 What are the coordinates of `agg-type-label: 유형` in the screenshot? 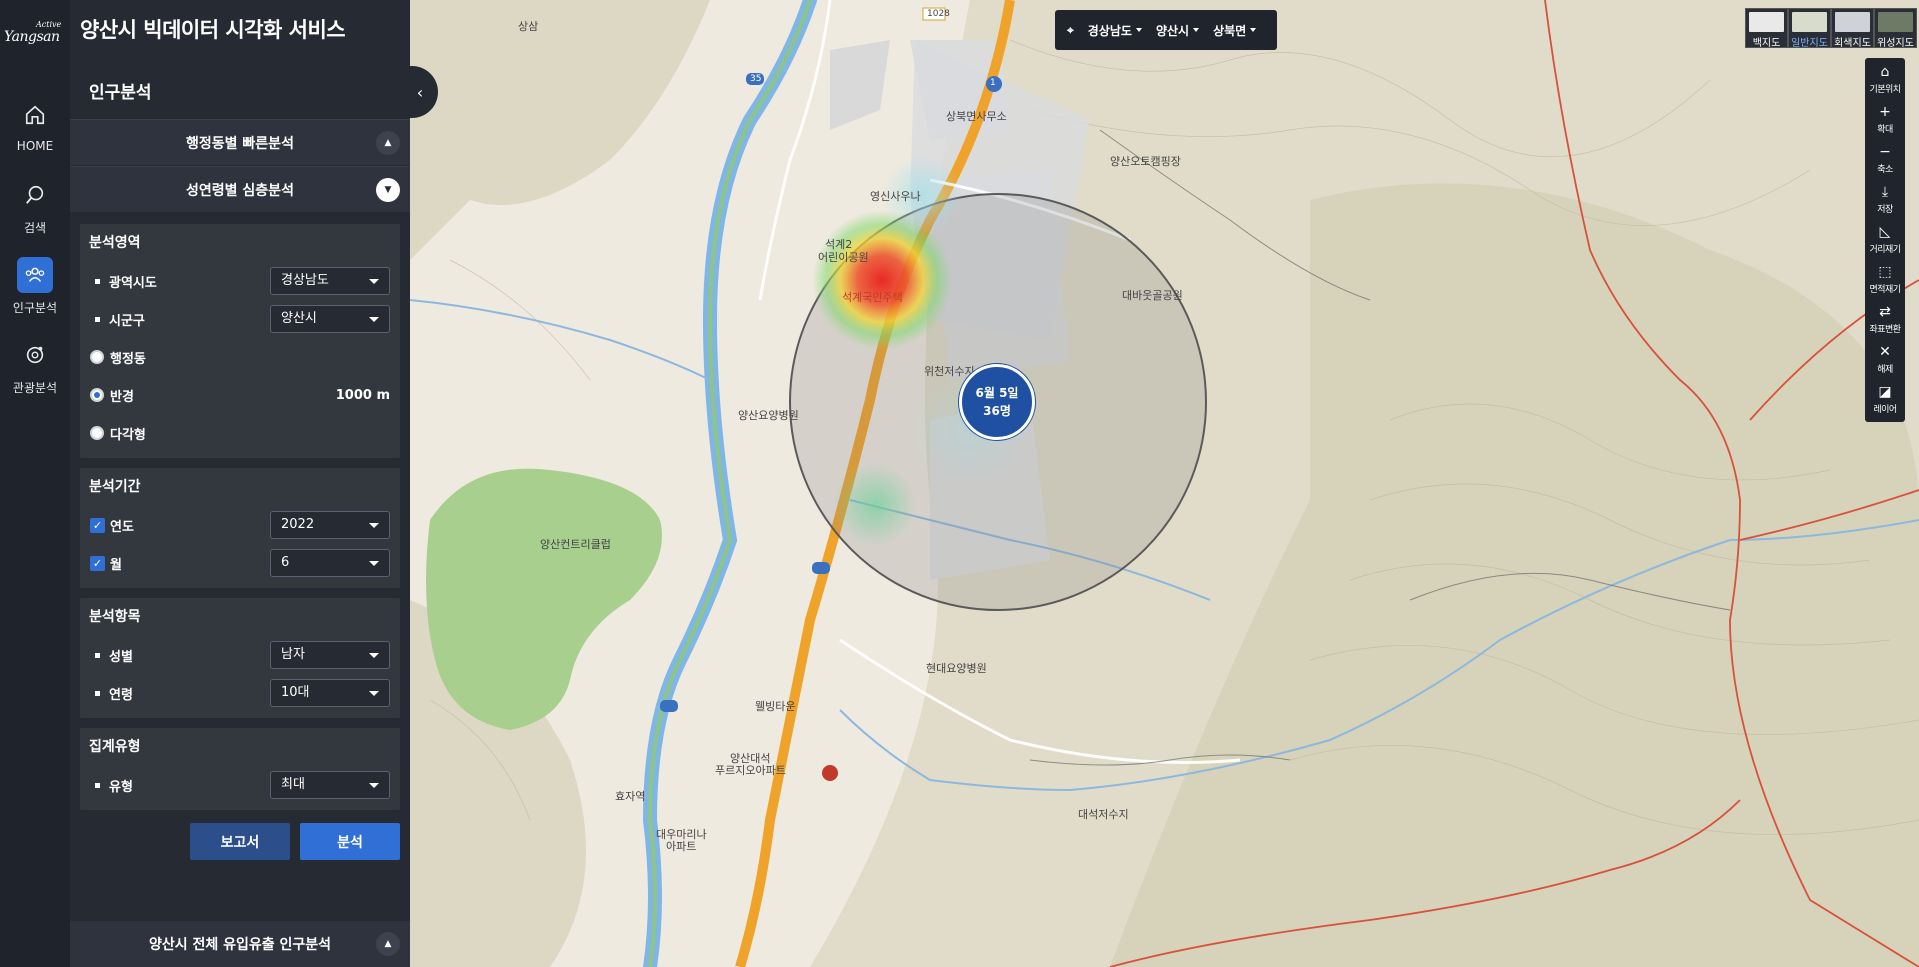 It's located at (121, 787).